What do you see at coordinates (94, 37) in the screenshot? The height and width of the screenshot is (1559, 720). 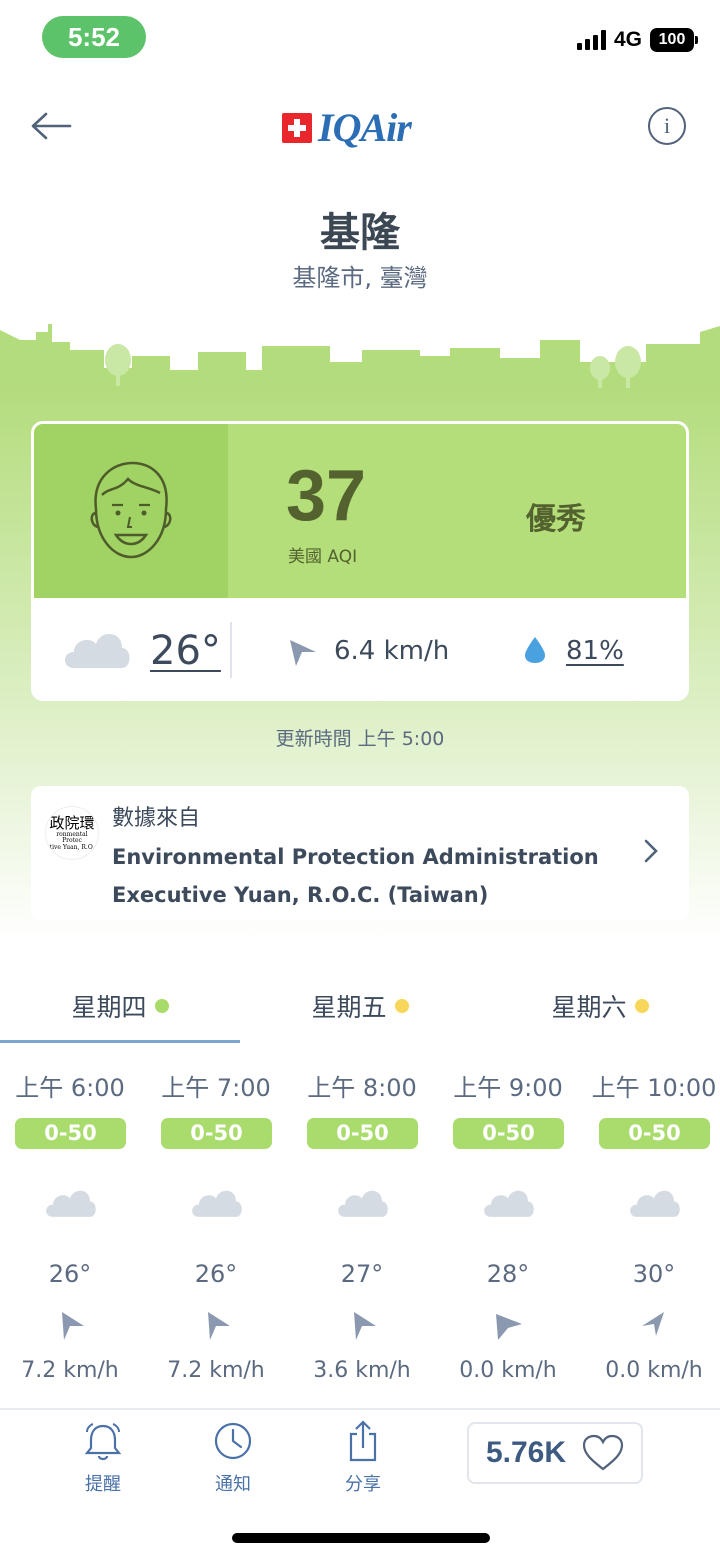 I see `status-time: 5:52` at bounding box center [94, 37].